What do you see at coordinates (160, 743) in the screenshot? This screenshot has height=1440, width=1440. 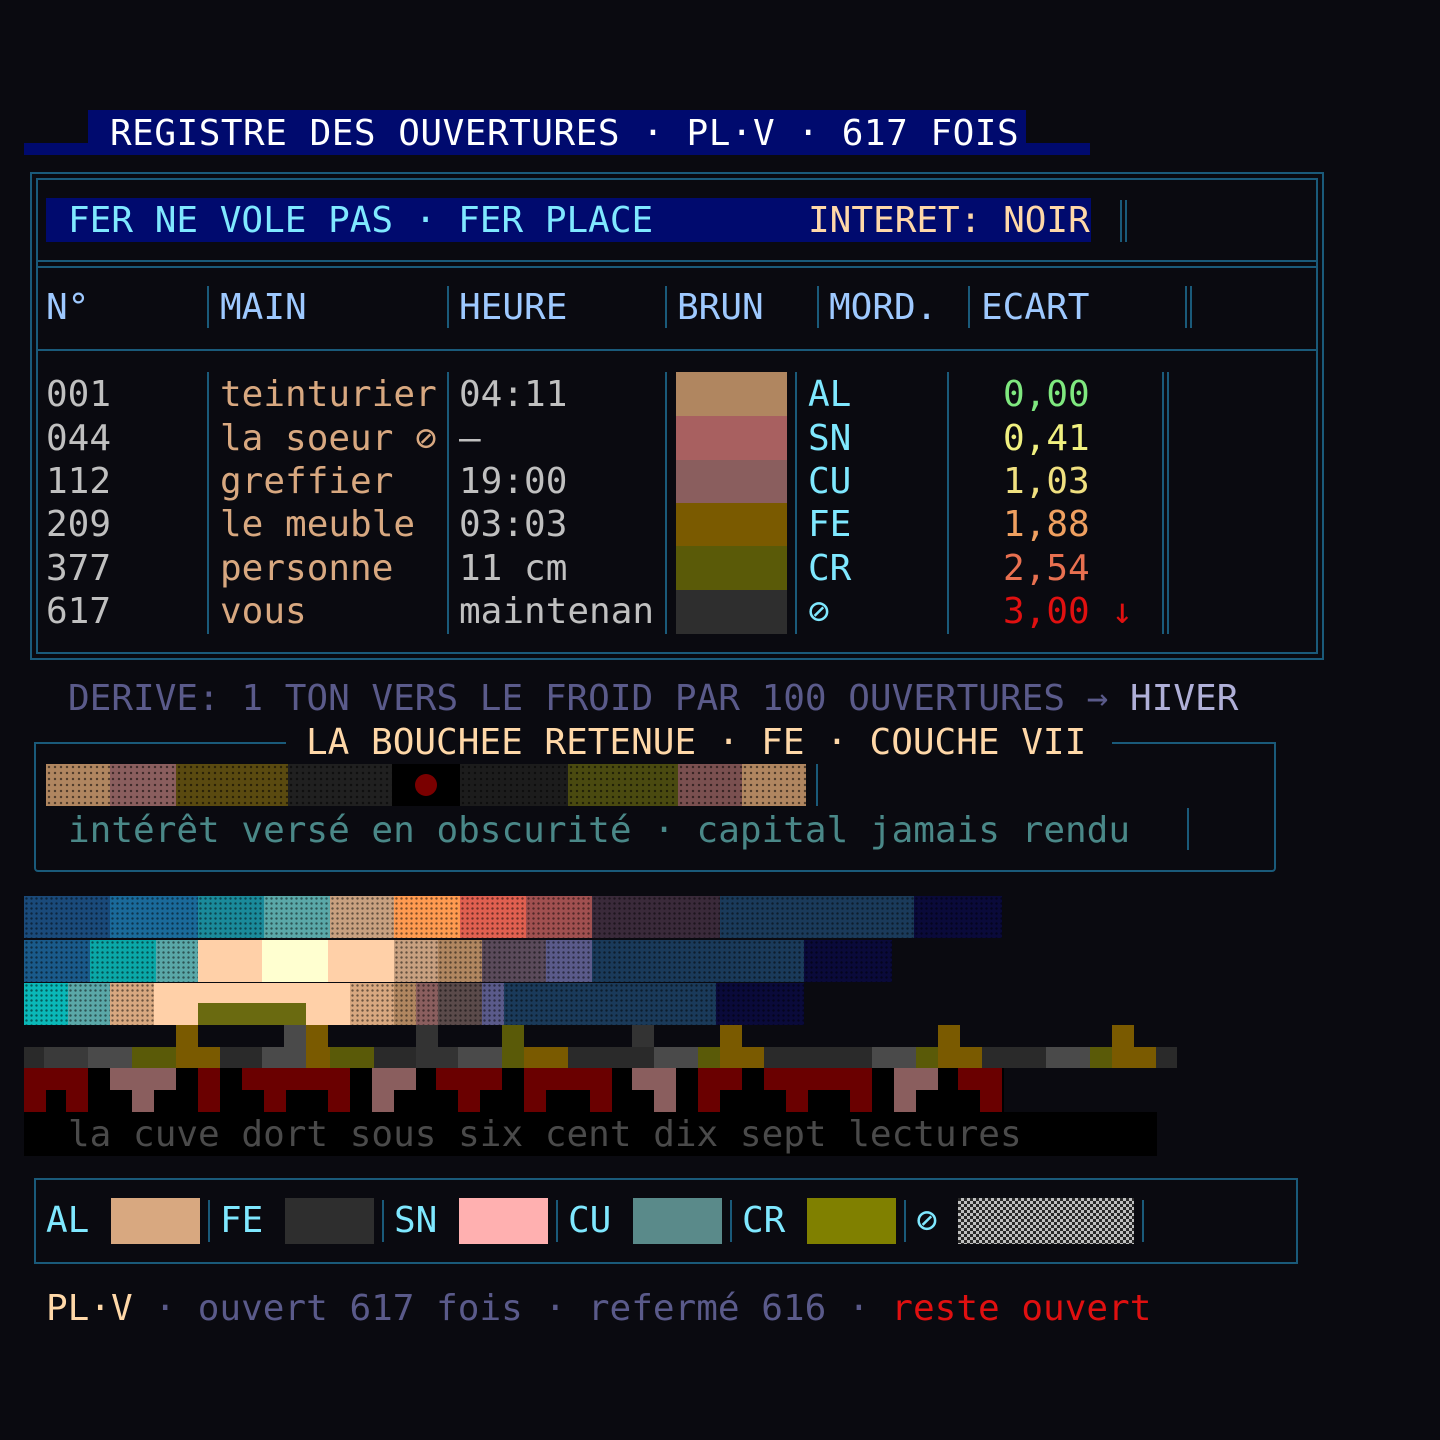 I see `bouchee-top-left` at bounding box center [160, 743].